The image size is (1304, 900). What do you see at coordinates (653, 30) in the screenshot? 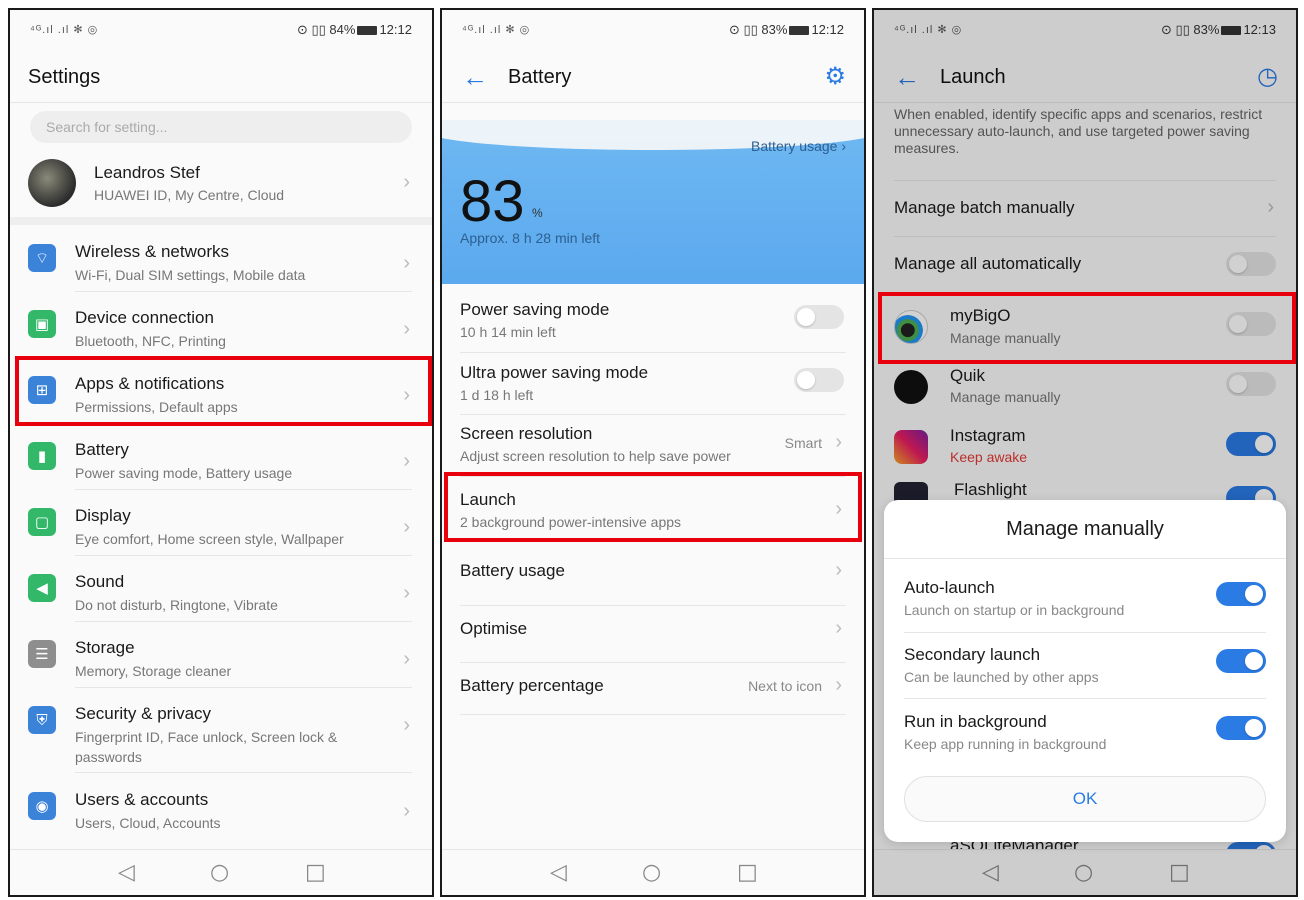
I see `status-bar: ⁴ᴳ.ıl .ıl ✻ ◎ ⊙ ▯▯ 83% 12:12` at bounding box center [653, 30].